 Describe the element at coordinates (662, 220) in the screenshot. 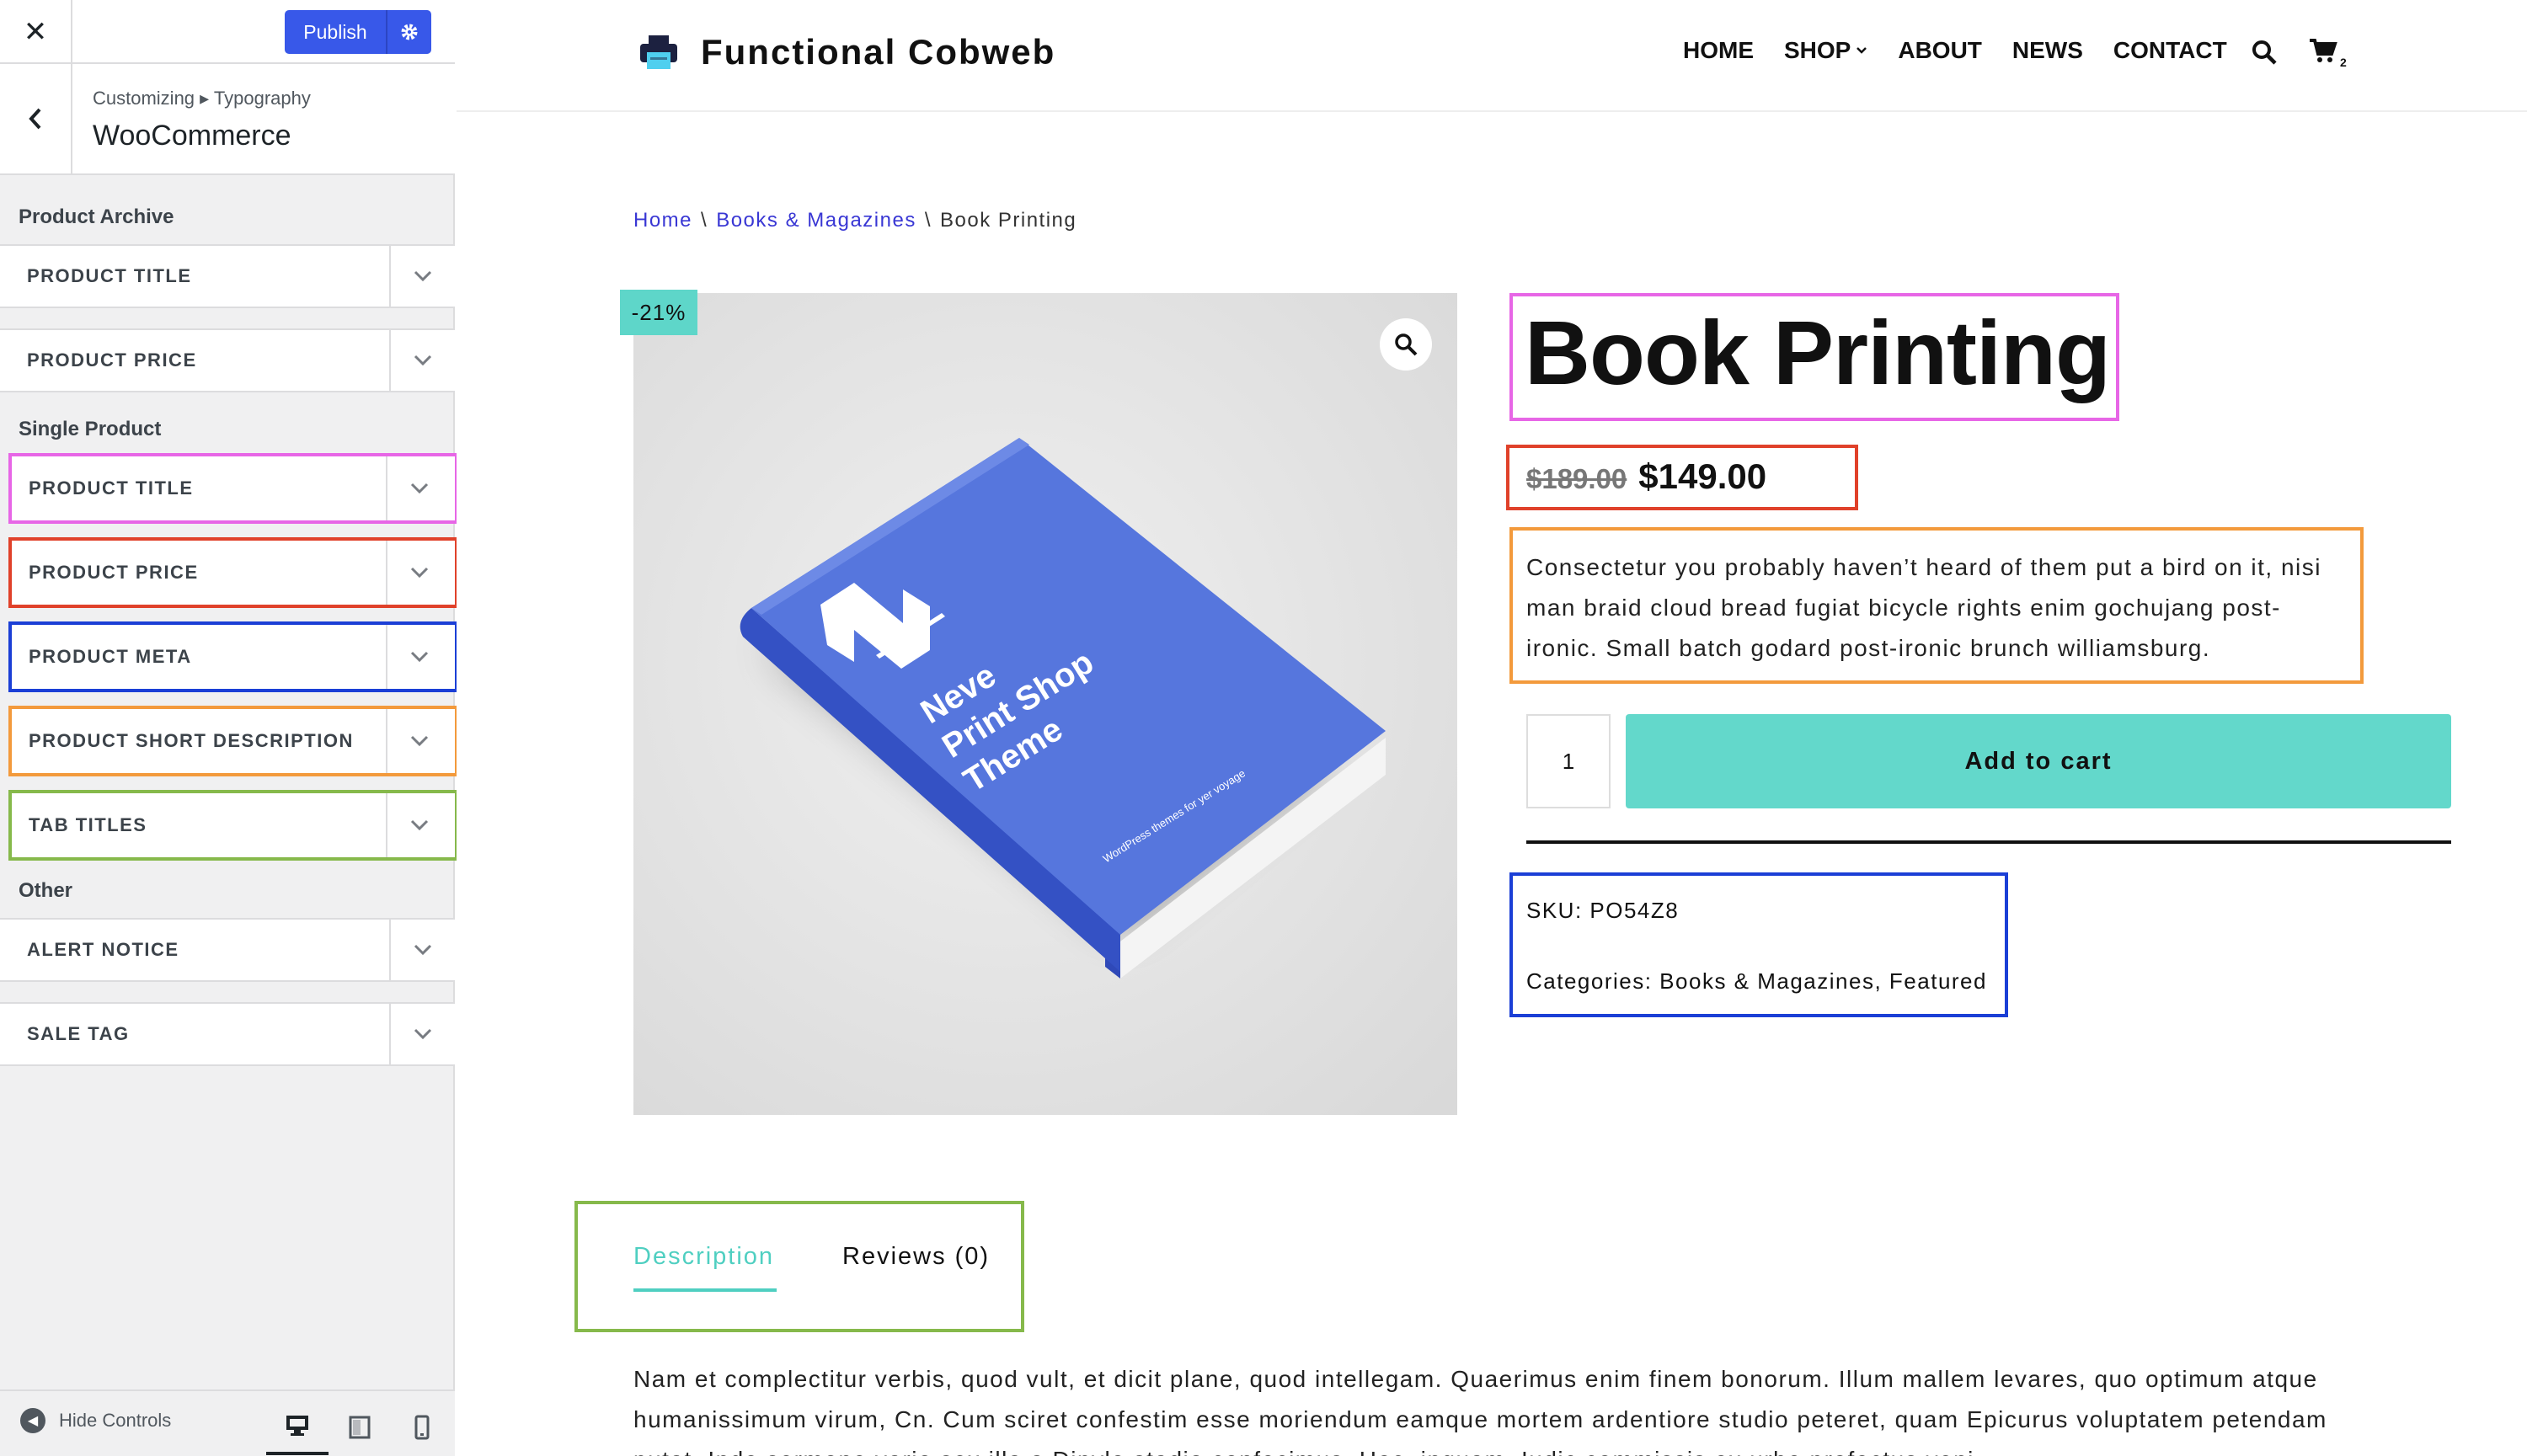

I see `breadcrumb-home: Home` at that location.